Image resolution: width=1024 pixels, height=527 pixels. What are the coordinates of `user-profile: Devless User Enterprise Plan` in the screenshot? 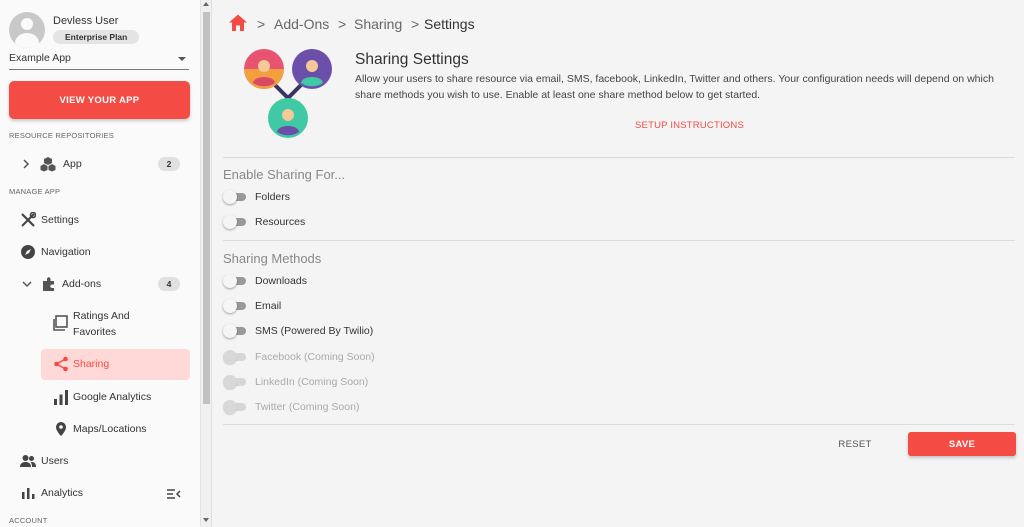 It's located at (104, 30).